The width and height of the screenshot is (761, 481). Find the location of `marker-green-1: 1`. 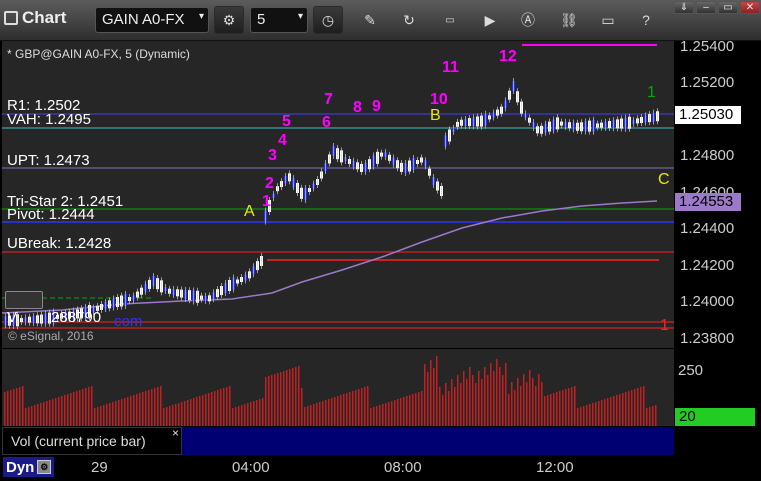

marker-green-1: 1 is located at coordinates (651, 92).